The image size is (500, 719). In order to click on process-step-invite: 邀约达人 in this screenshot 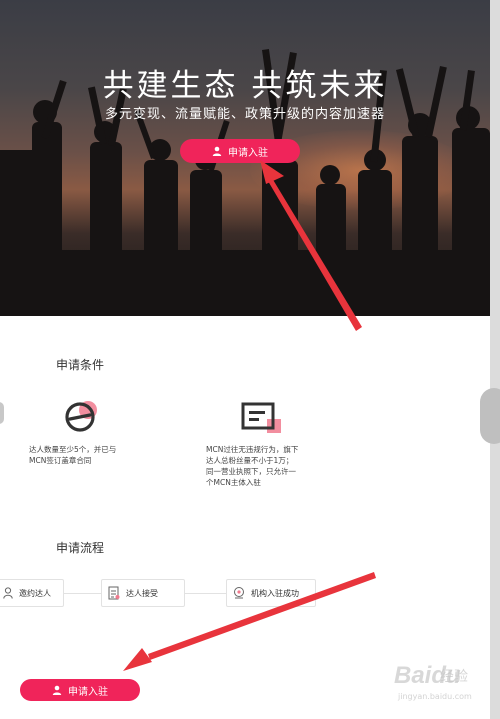, I will do `click(32, 593)`.